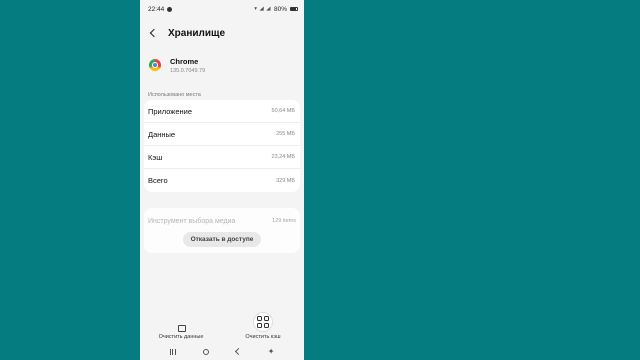  What do you see at coordinates (294, 9) in the screenshot?
I see `battery-icon` at bounding box center [294, 9].